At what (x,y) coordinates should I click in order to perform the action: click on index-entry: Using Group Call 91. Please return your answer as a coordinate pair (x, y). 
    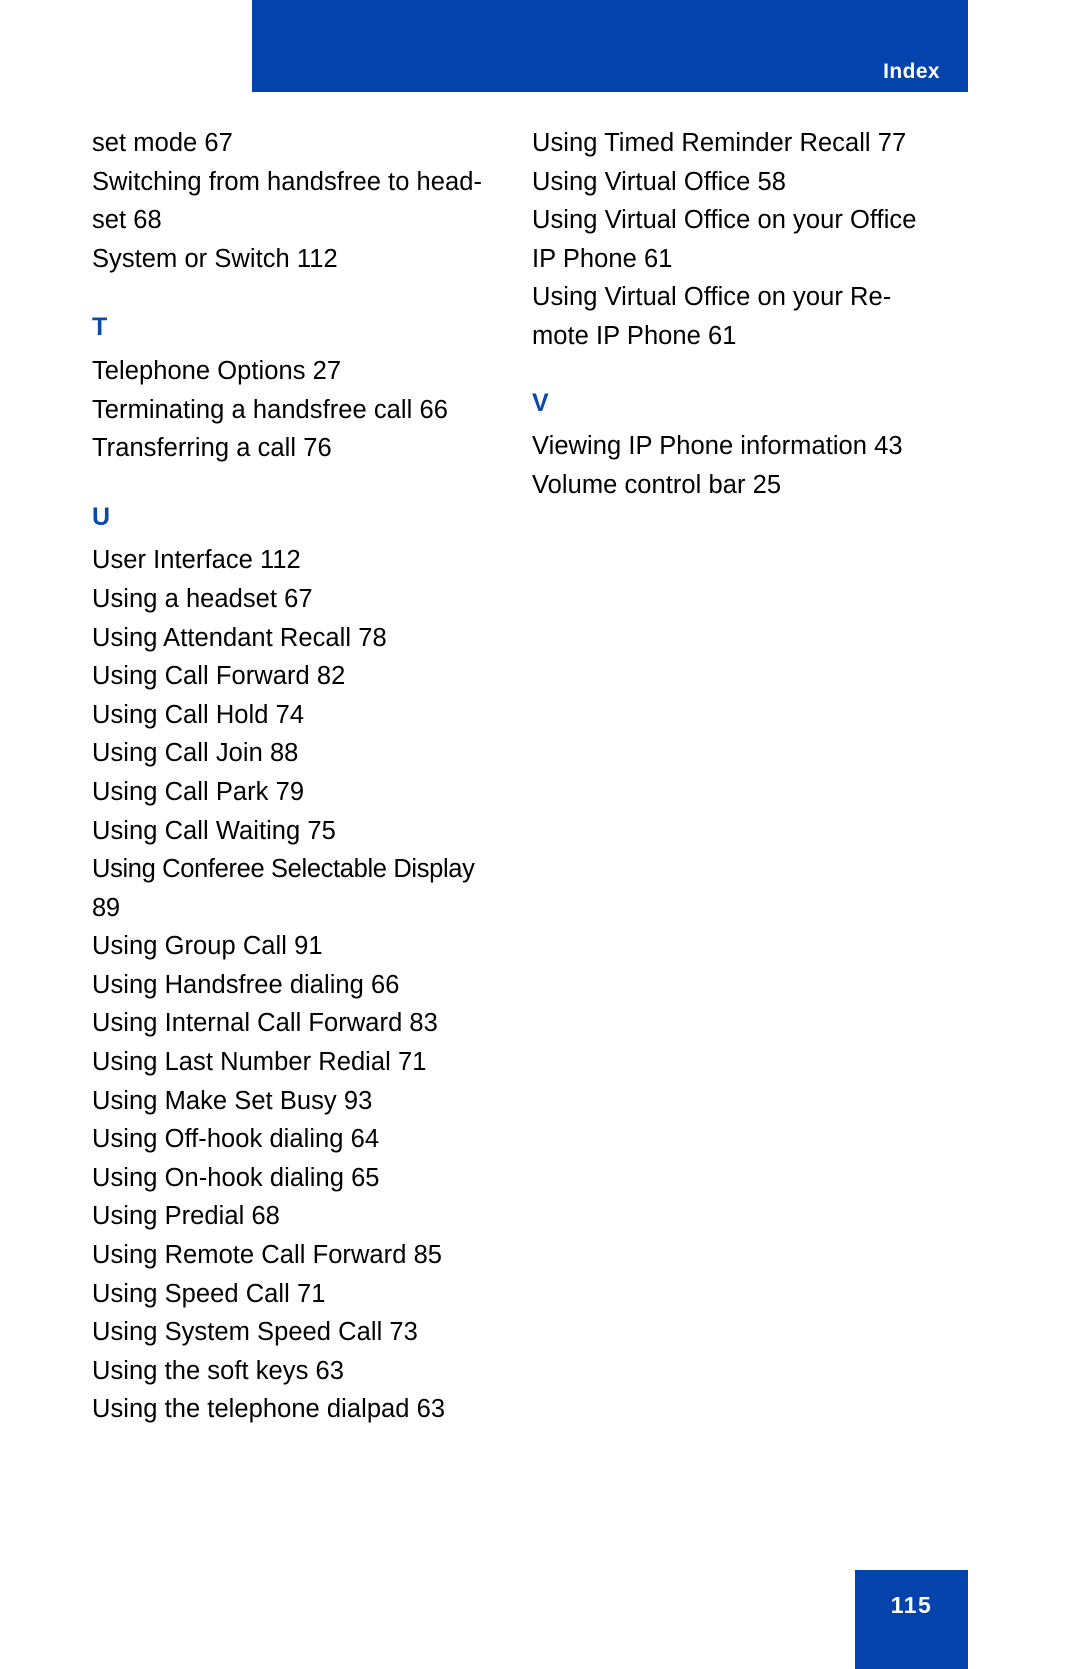
    Looking at the image, I should click on (207, 946).